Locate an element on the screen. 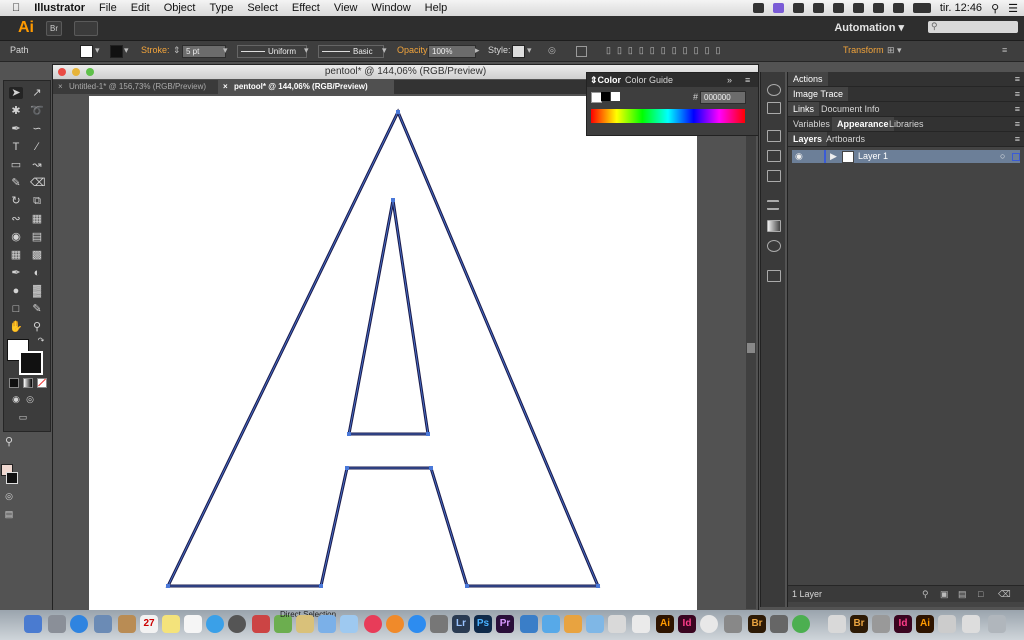 The height and width of the screenshot is (640, 1024). curvature-tool-icon: ∽ is located at coordinates (37, 129).